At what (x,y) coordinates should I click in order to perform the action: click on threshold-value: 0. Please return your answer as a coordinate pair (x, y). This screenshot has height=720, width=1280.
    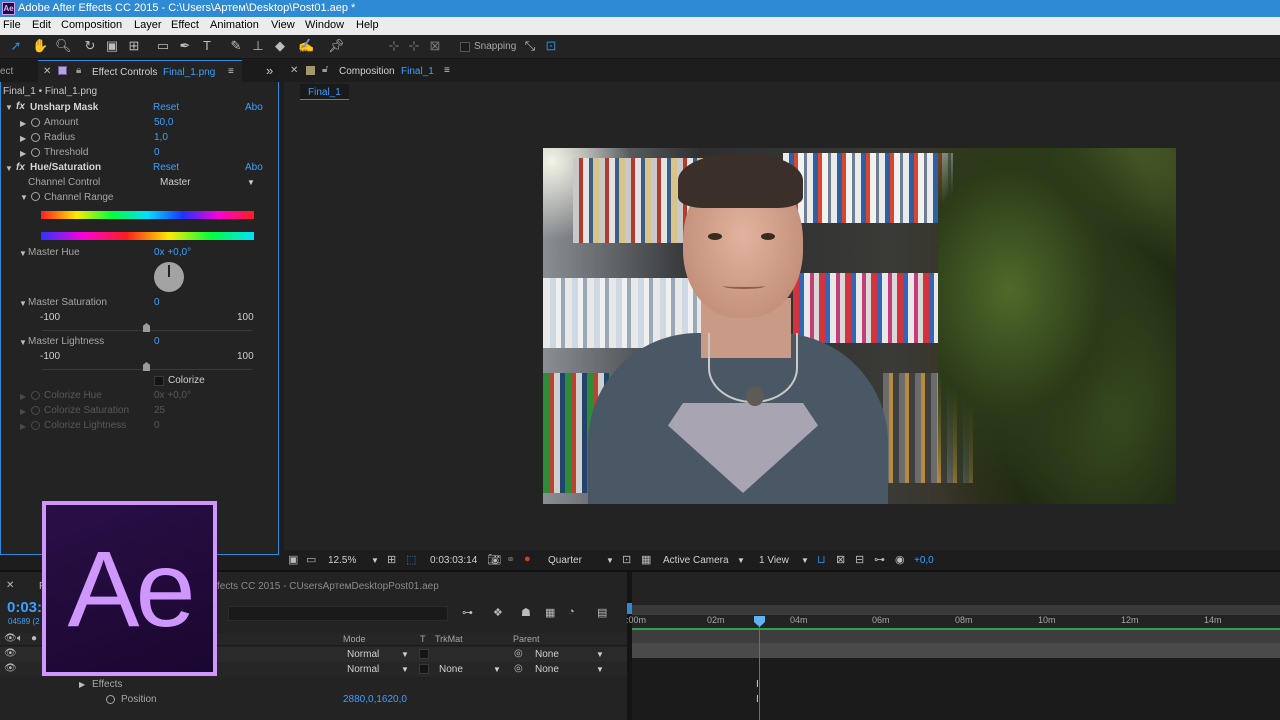
    Looking at the image, I should click on (157, 152).